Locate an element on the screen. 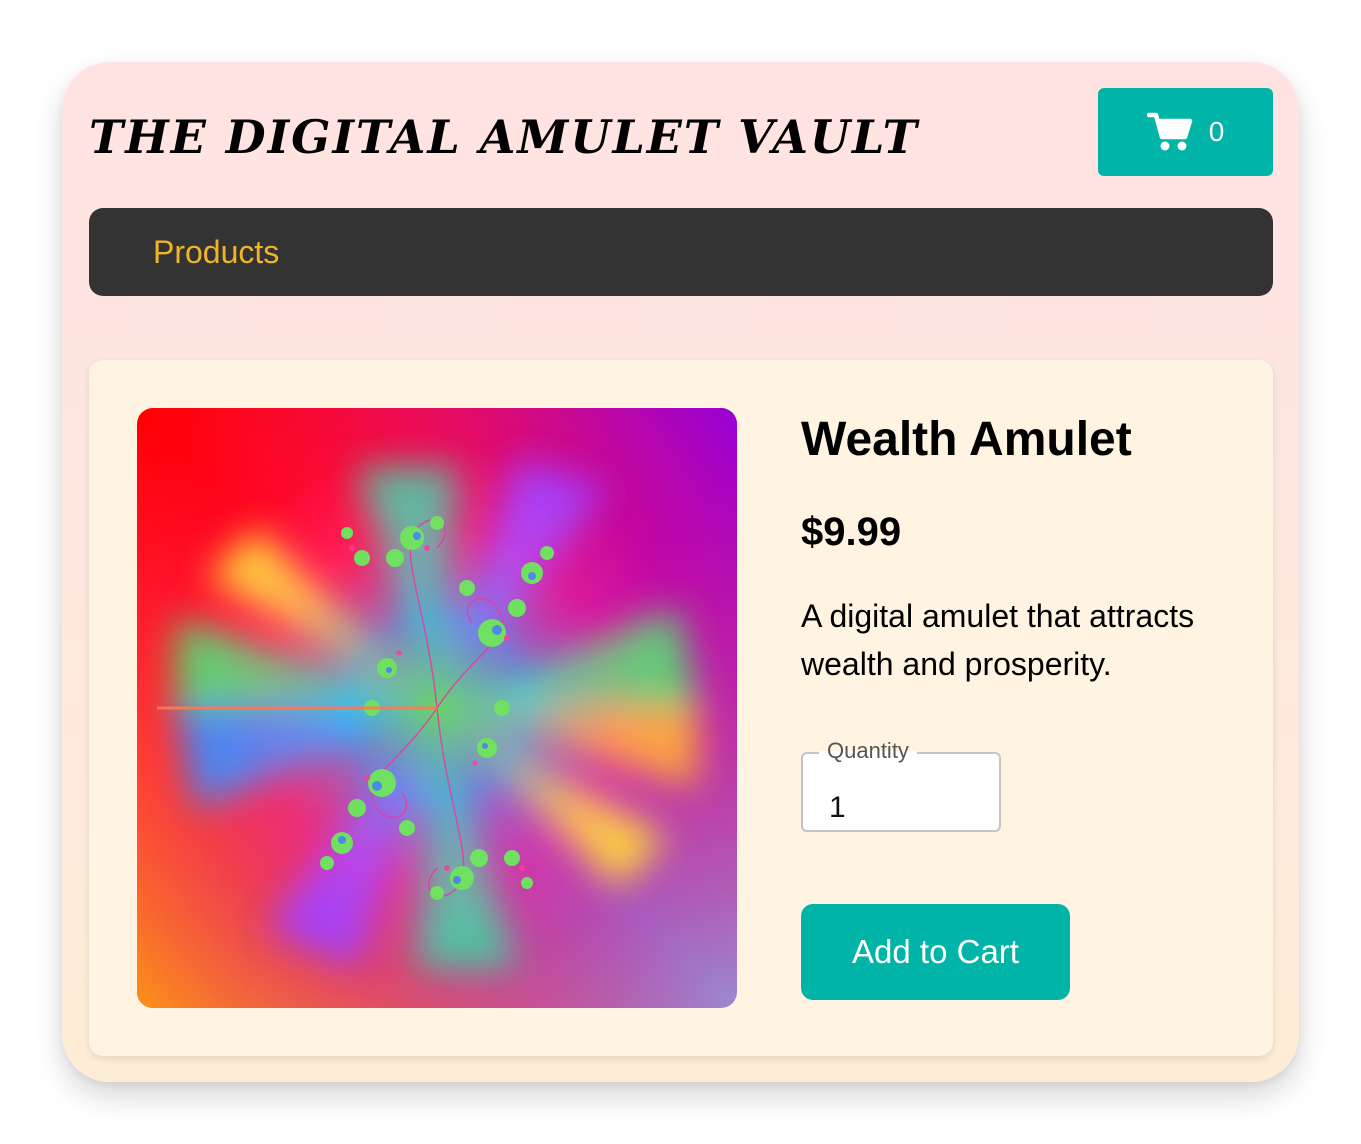  product-name: Wealth Amulet is located at coordinates (966, 439).